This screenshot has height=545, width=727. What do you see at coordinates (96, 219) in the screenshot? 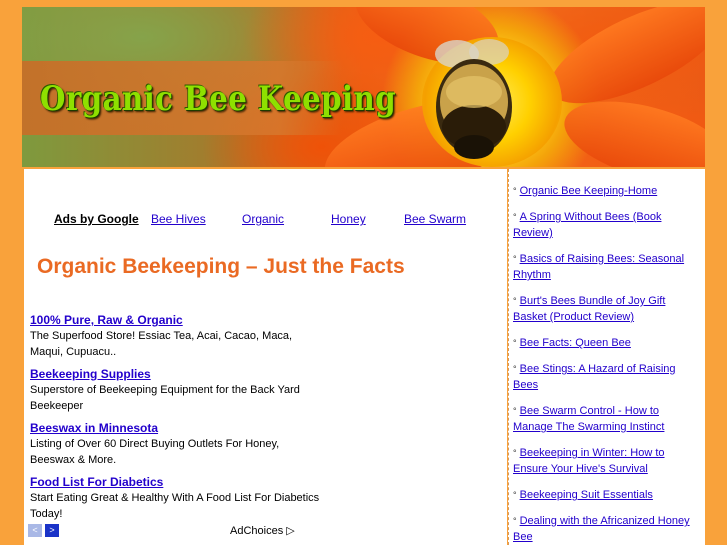
I see `ads-by-google-label: Ads by Google` at bounding box center [96, 219].